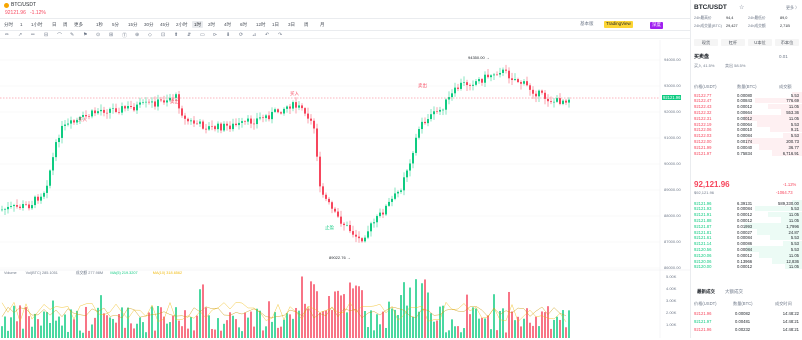  Describe the element at coordinates (746, 232) in the screenshot. I see `orderbook-row: 92121.81 0.00027 24.87` at that location.